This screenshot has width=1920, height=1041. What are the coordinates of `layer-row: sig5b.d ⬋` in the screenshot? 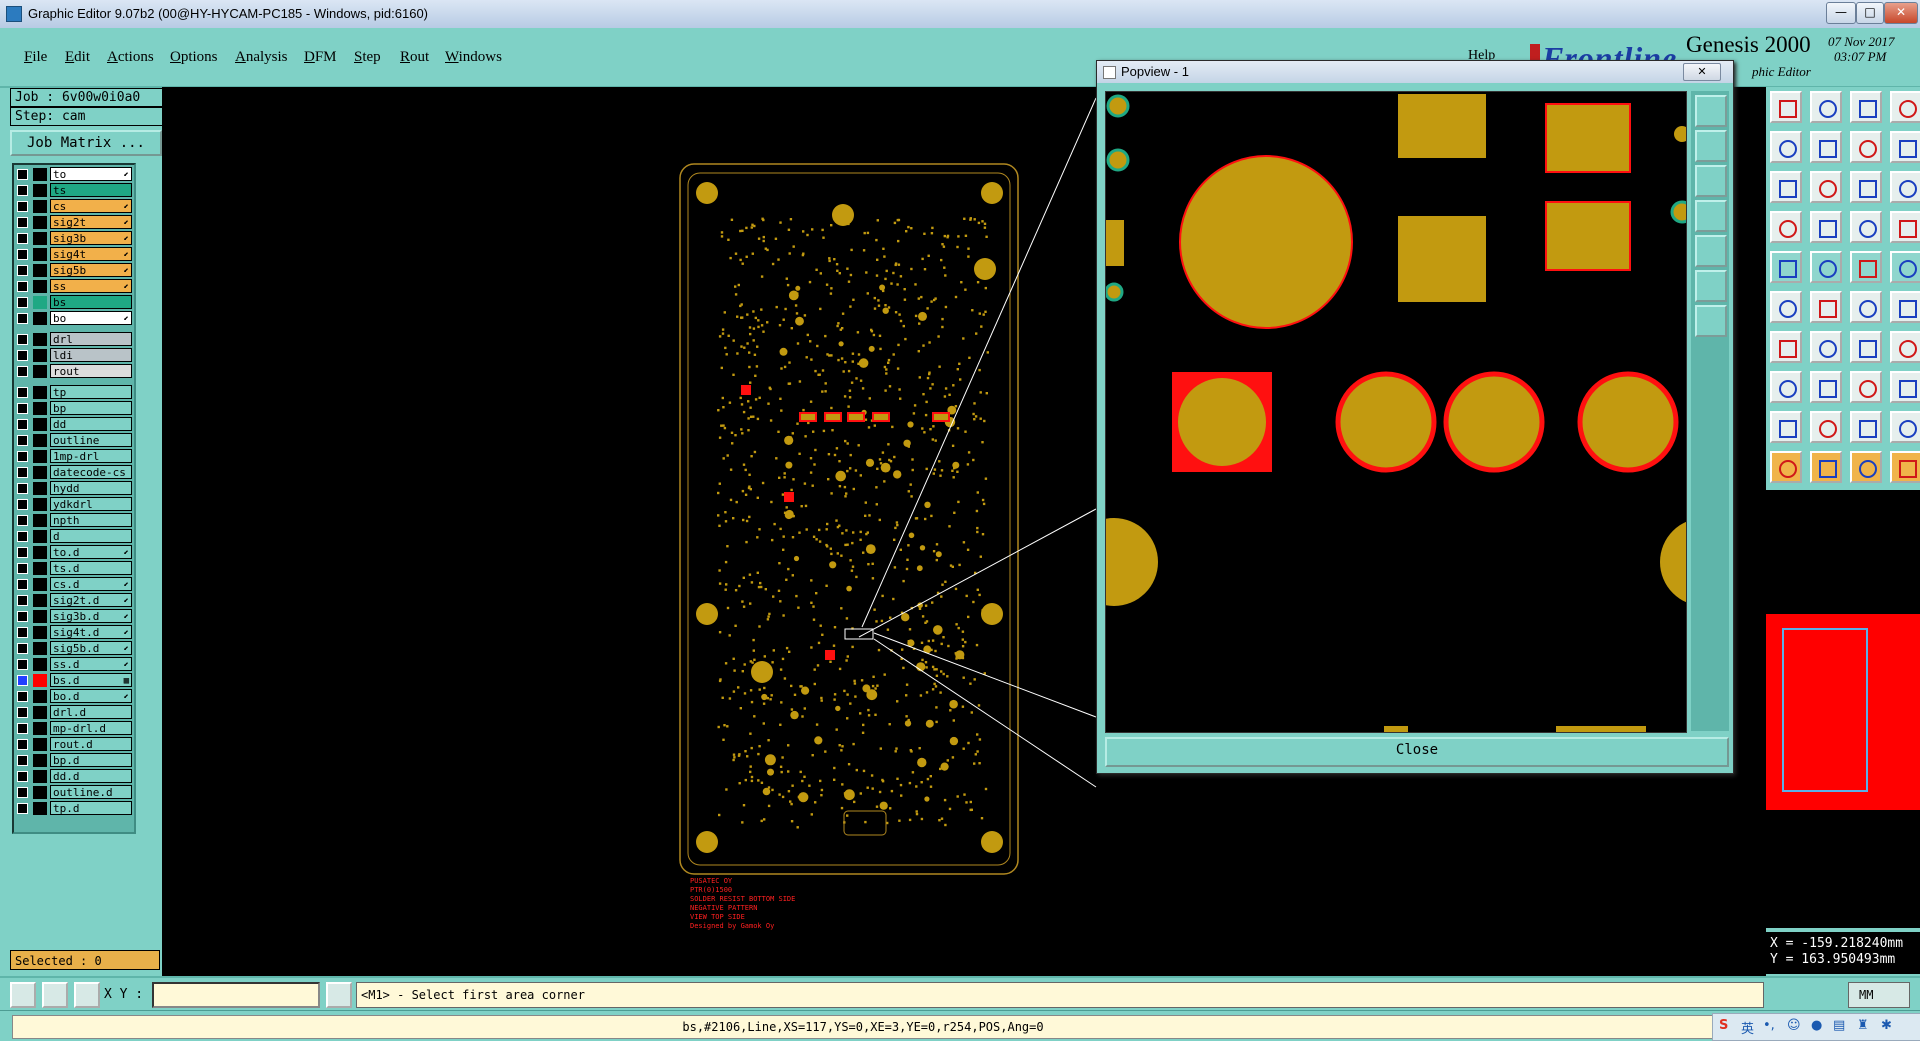 It's located at (74, 648).